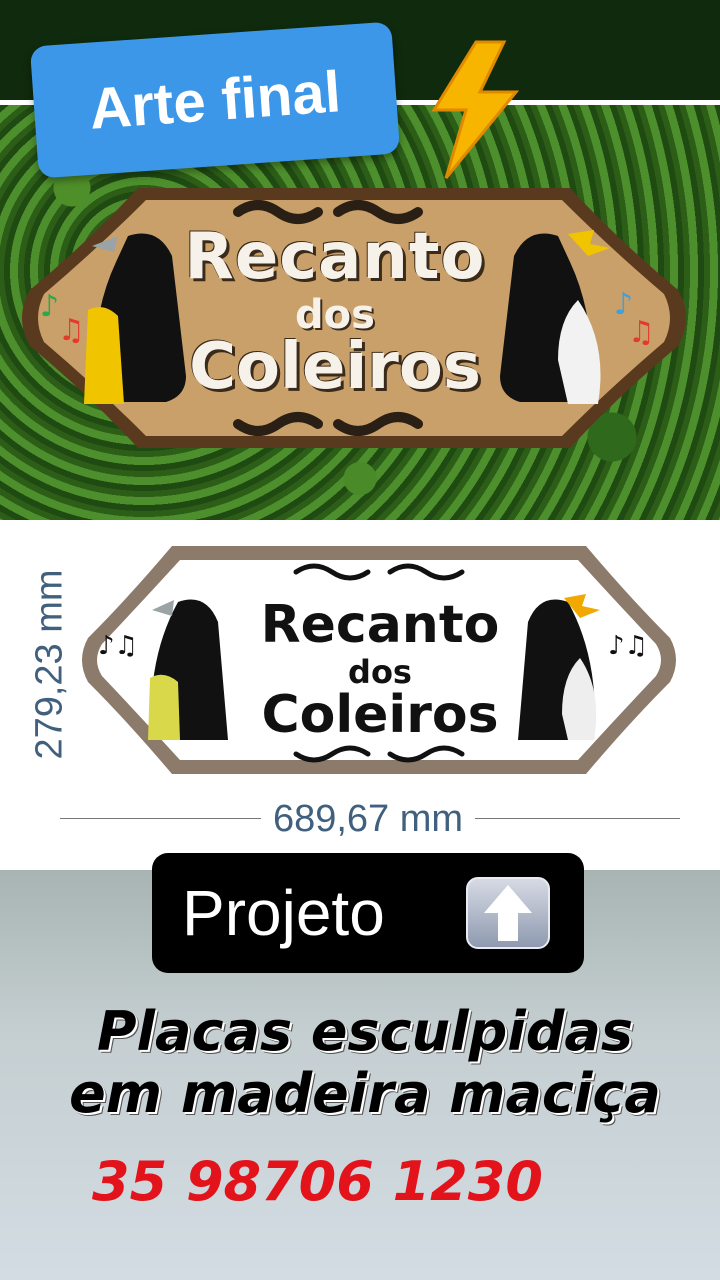 The height and width of the screenshot is (1280, 720). What do you see at coordinates (380, 715) in the screenshot?
I see `drawing-name: Coleiros` at bounding box center [380, 715].